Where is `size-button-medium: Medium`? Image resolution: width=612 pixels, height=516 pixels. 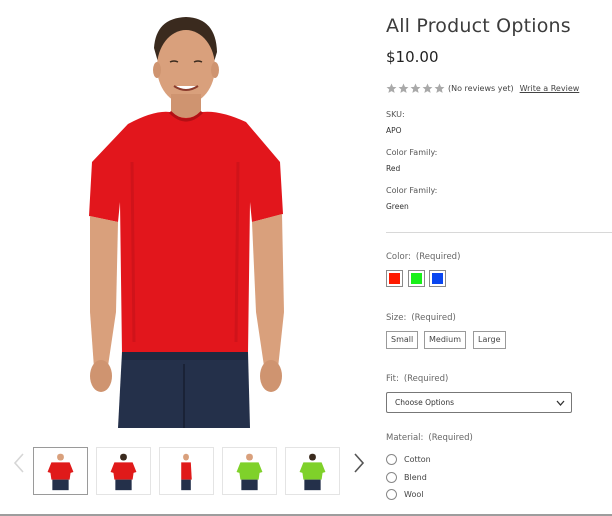 size-button-medium: Medium is located at coordinates (445, 340).